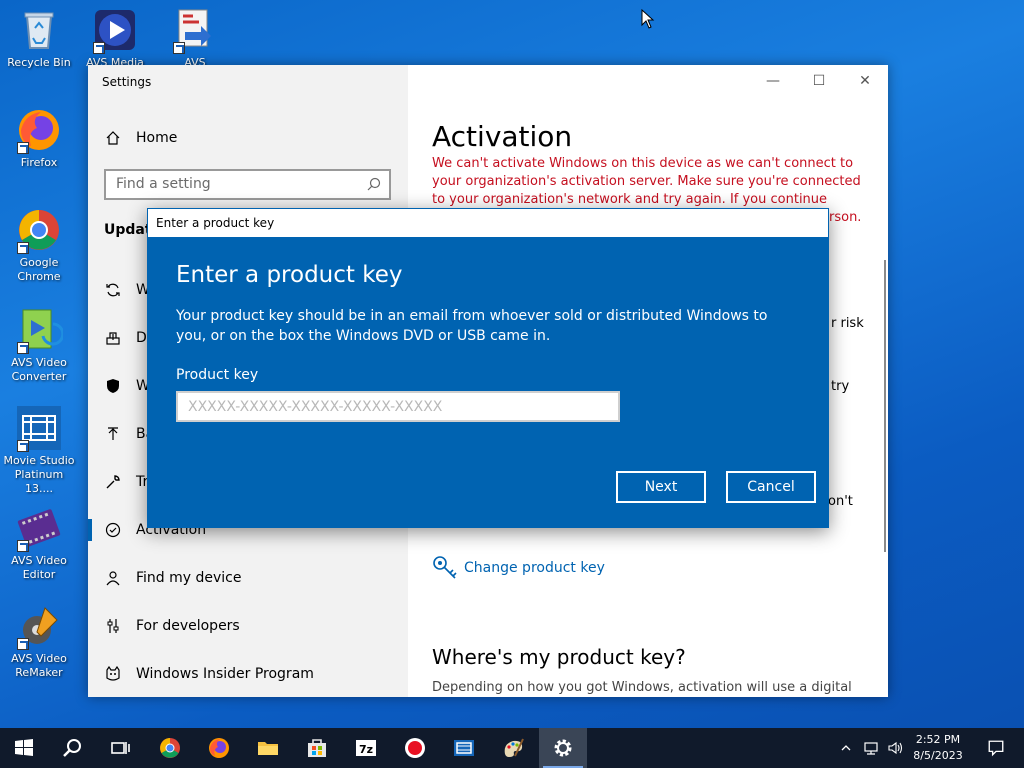 This screenshot has height=768, width=1024. I want to click on taskbar-chrome, so click(170, 748).